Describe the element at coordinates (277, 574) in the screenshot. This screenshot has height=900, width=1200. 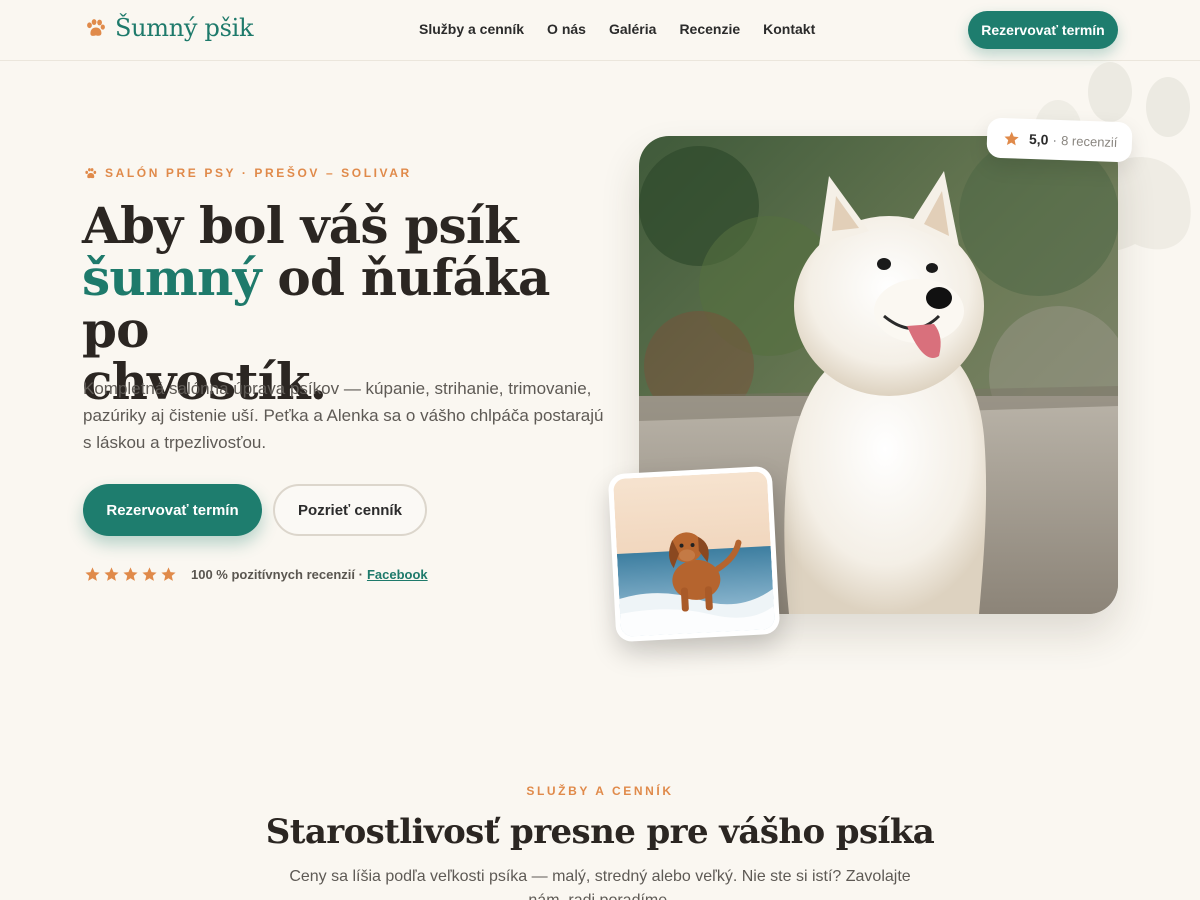
I see `rating-text: 100 % pozitívnych recenzií ·` at that location.